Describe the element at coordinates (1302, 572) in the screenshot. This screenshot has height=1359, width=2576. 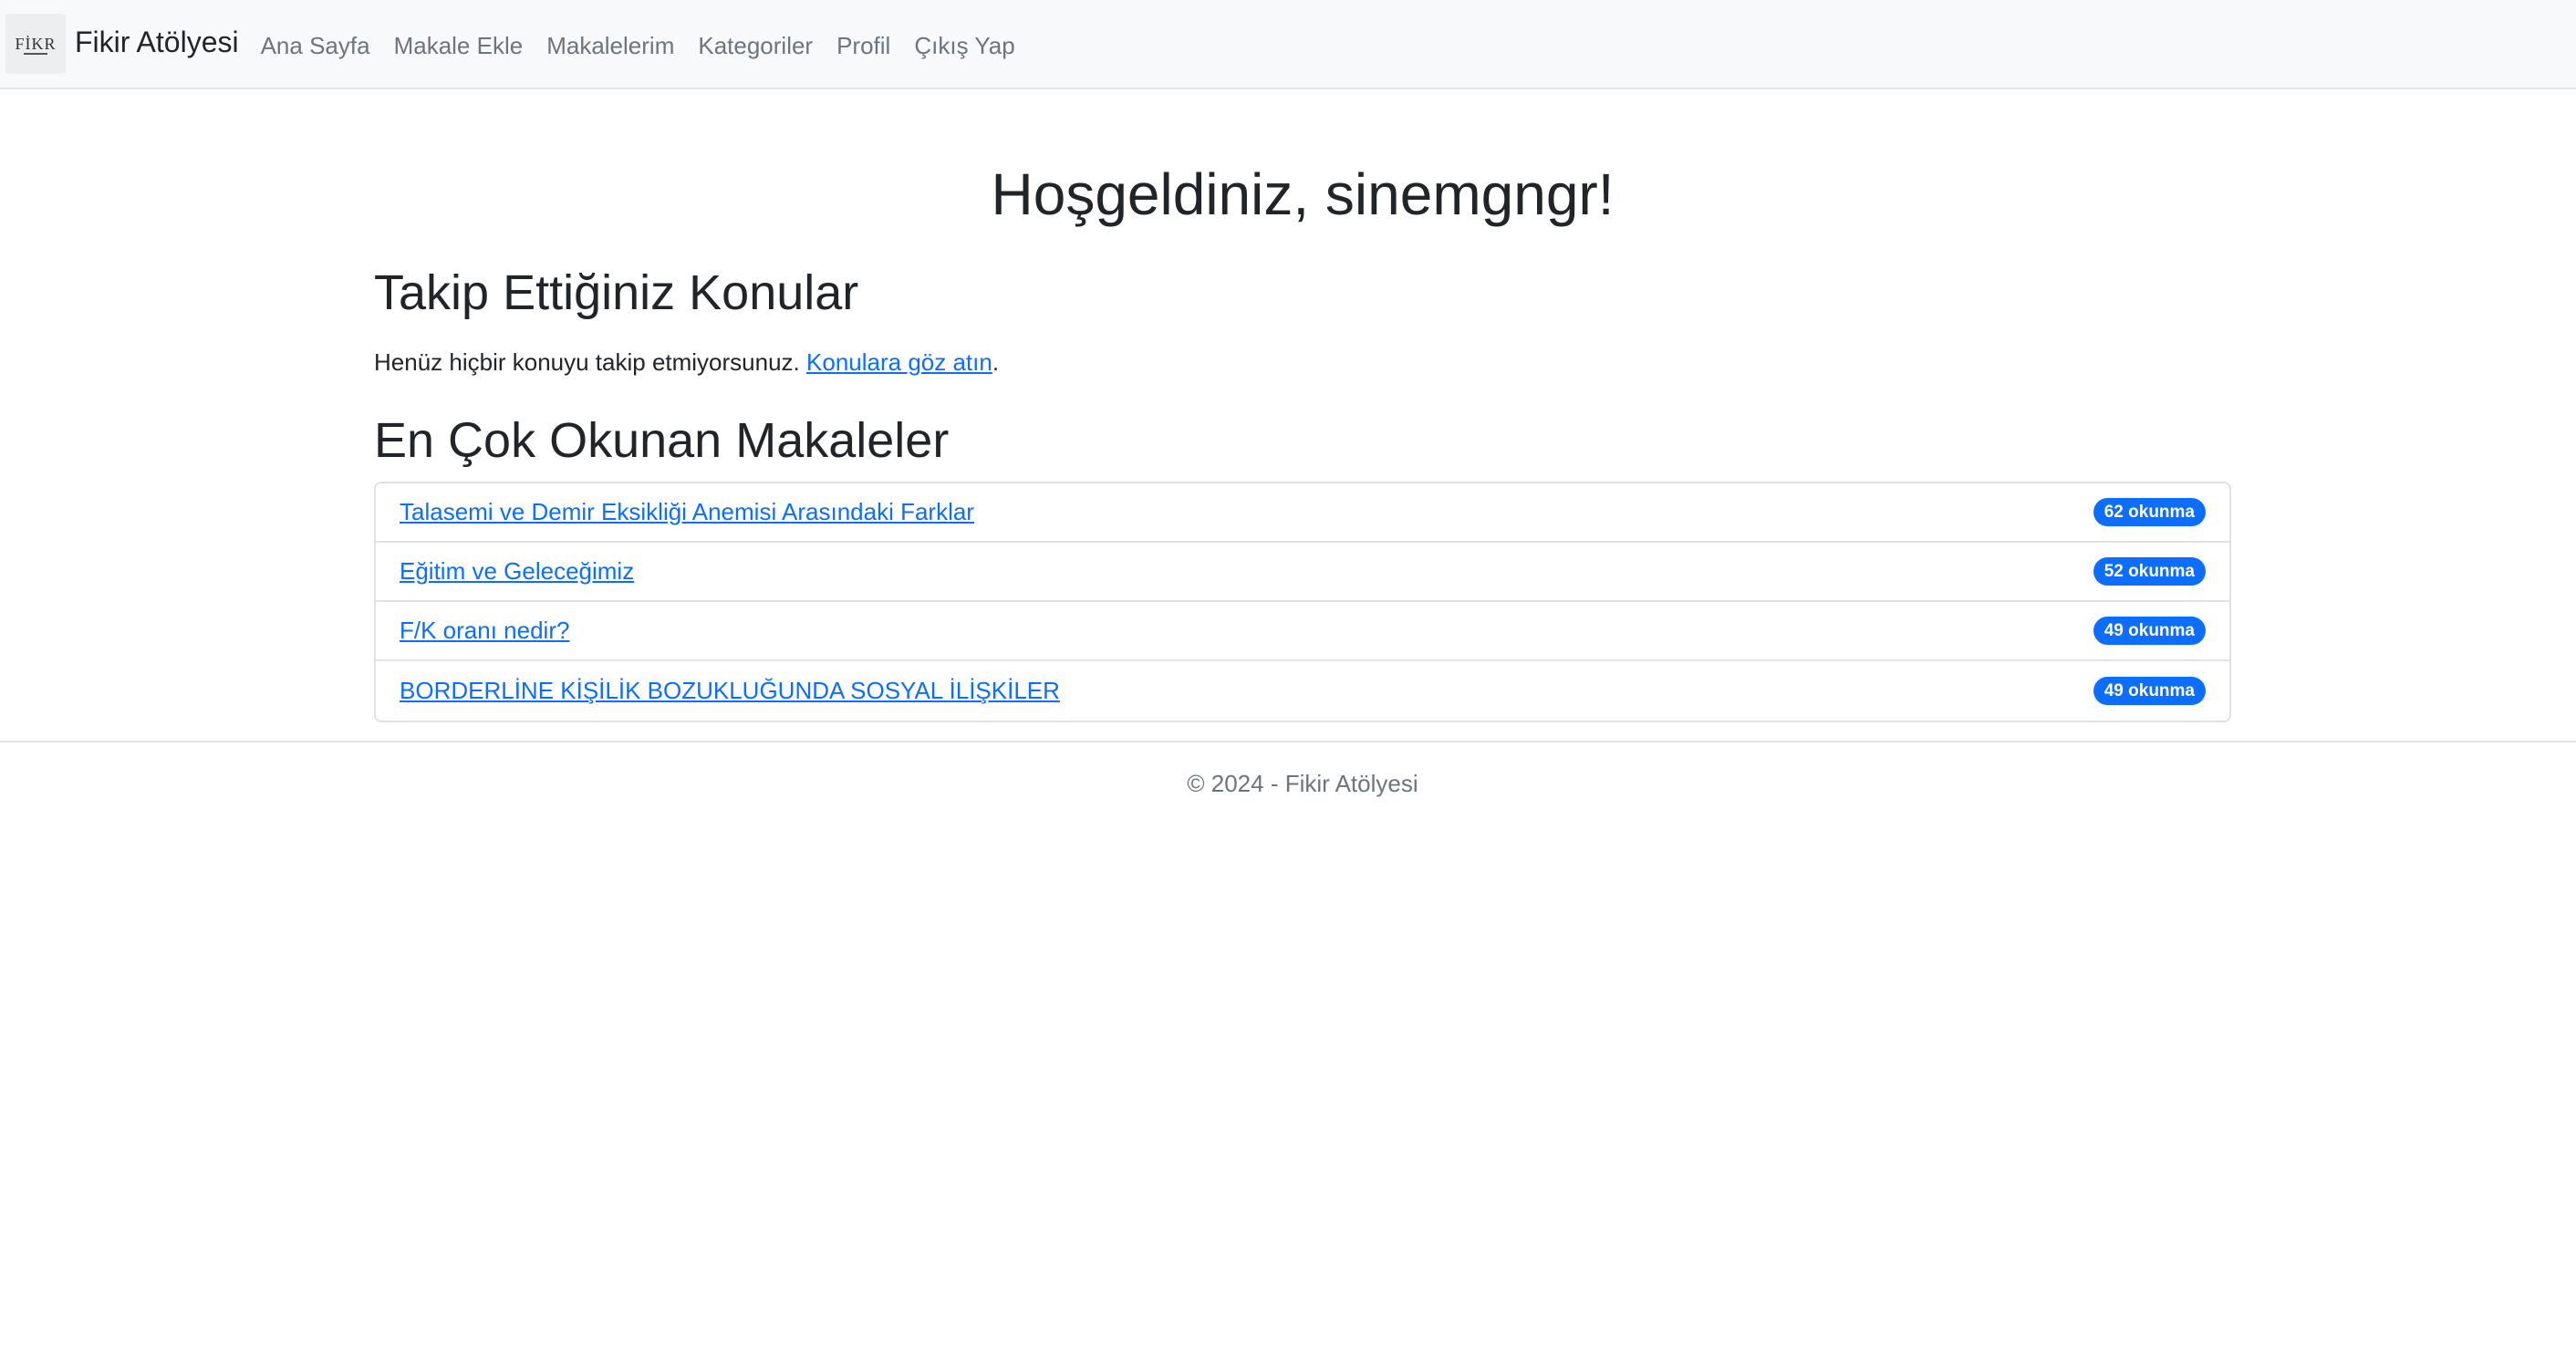
I see `list-item: Eğitim ve Geleceğimiz 52 okunma` at that location.